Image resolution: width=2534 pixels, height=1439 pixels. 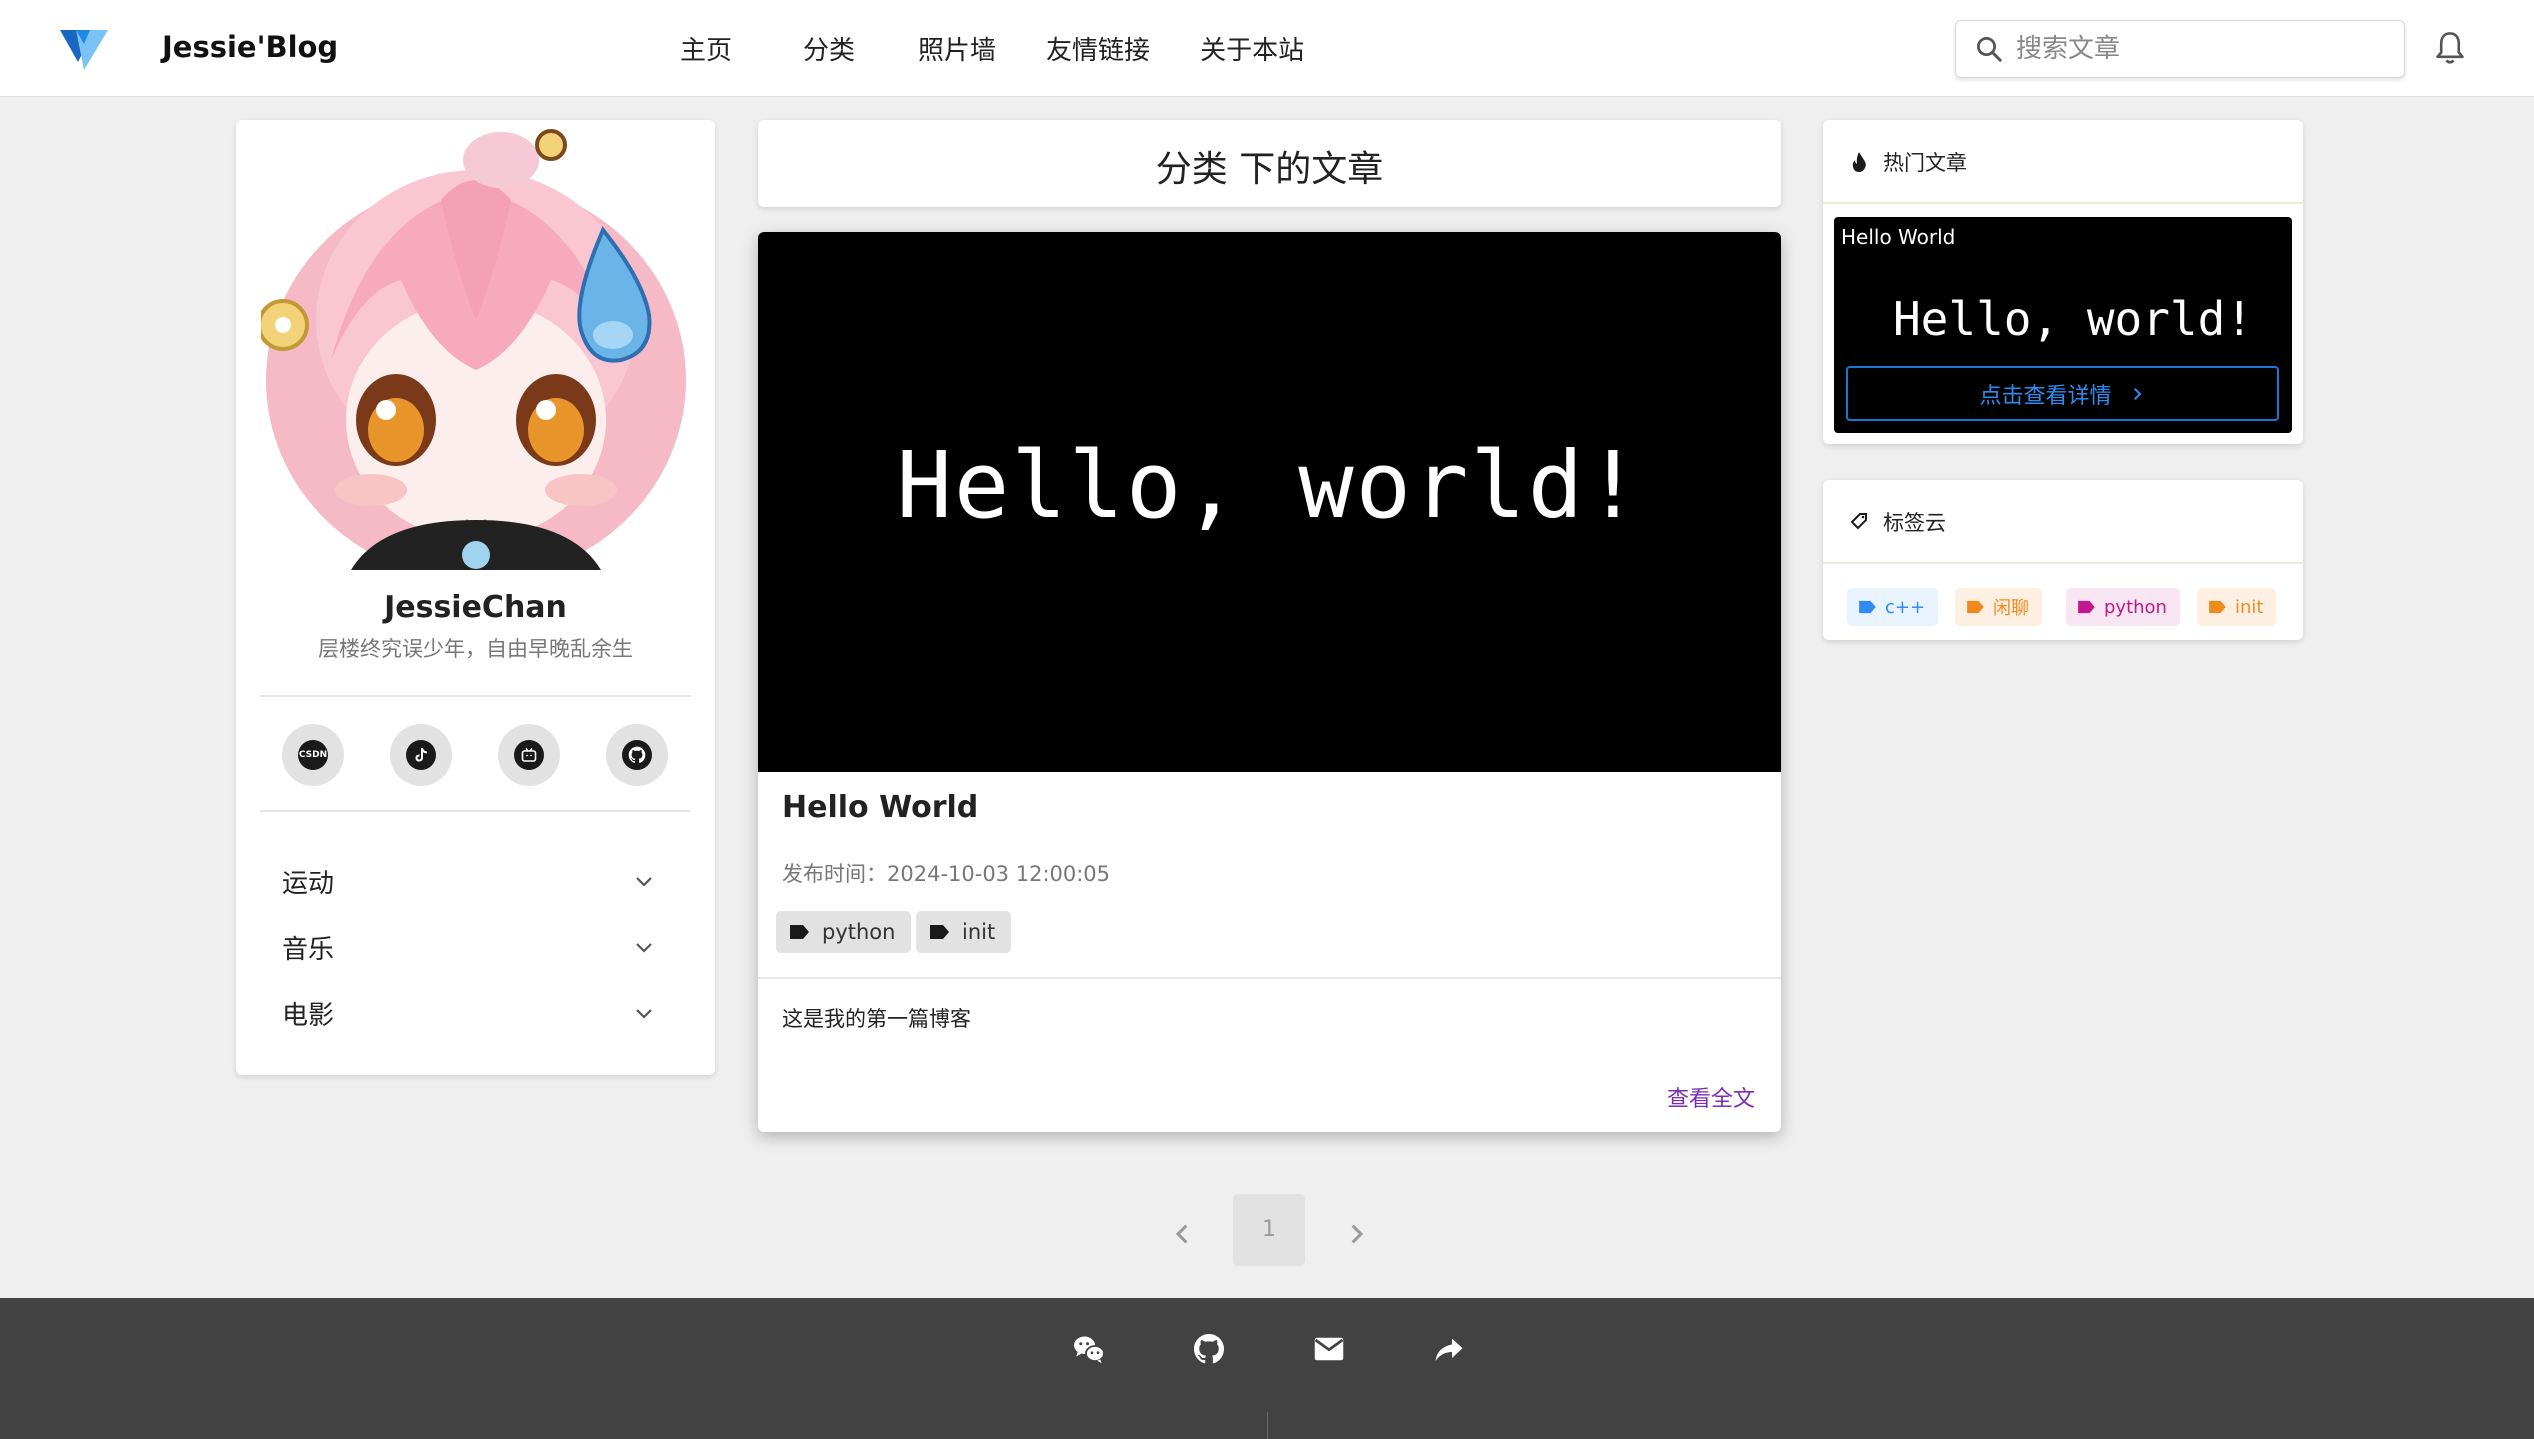 What do you see at coordinates (1859, 162) in the screenshot?
I see `fire-icon` at bounding box center [1859, 162].